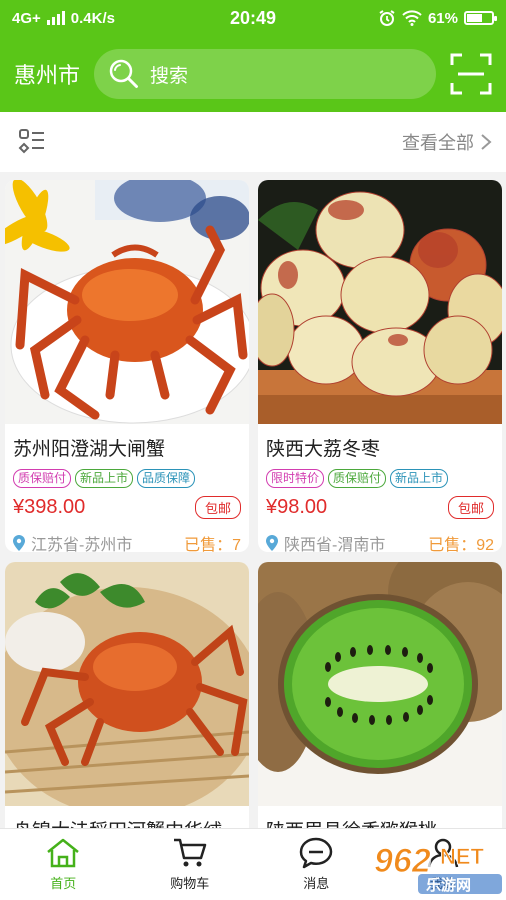  What do you see at coordinates (316, 853) in the screenshot?
I see `message-icon` at bounding box center [316, 853].